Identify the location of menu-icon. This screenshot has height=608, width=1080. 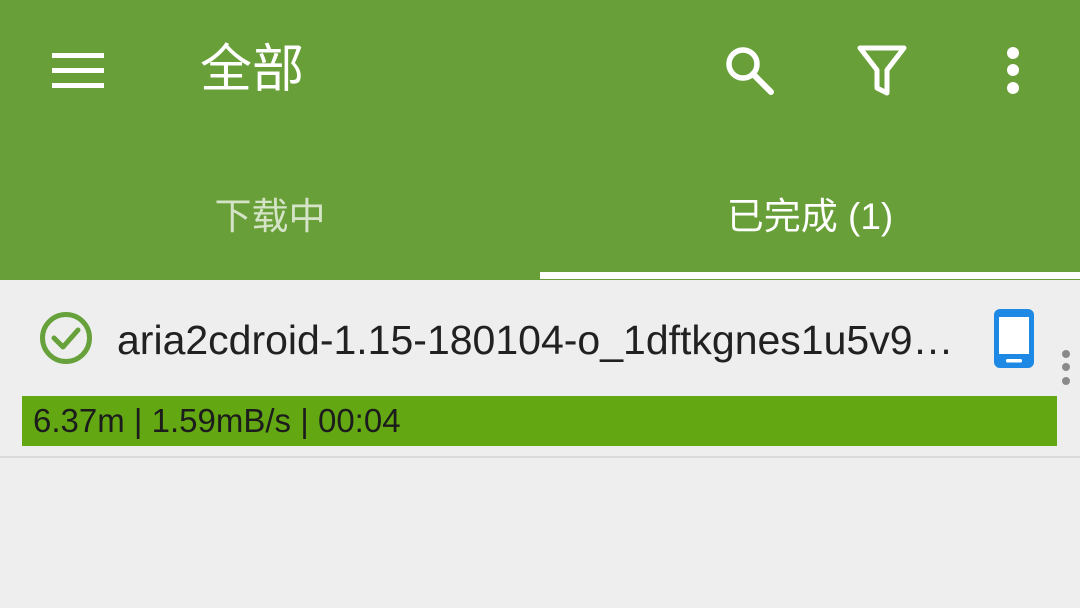
(78, 70).